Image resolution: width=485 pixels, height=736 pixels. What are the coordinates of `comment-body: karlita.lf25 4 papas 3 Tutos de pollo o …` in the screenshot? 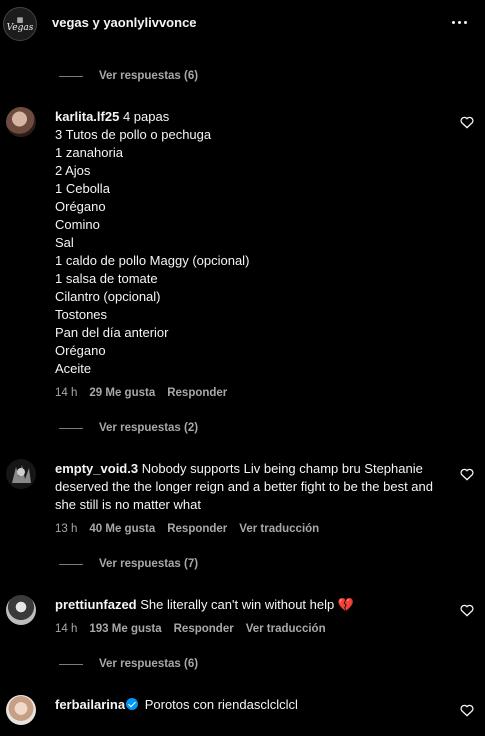 It's located at (152, 242).